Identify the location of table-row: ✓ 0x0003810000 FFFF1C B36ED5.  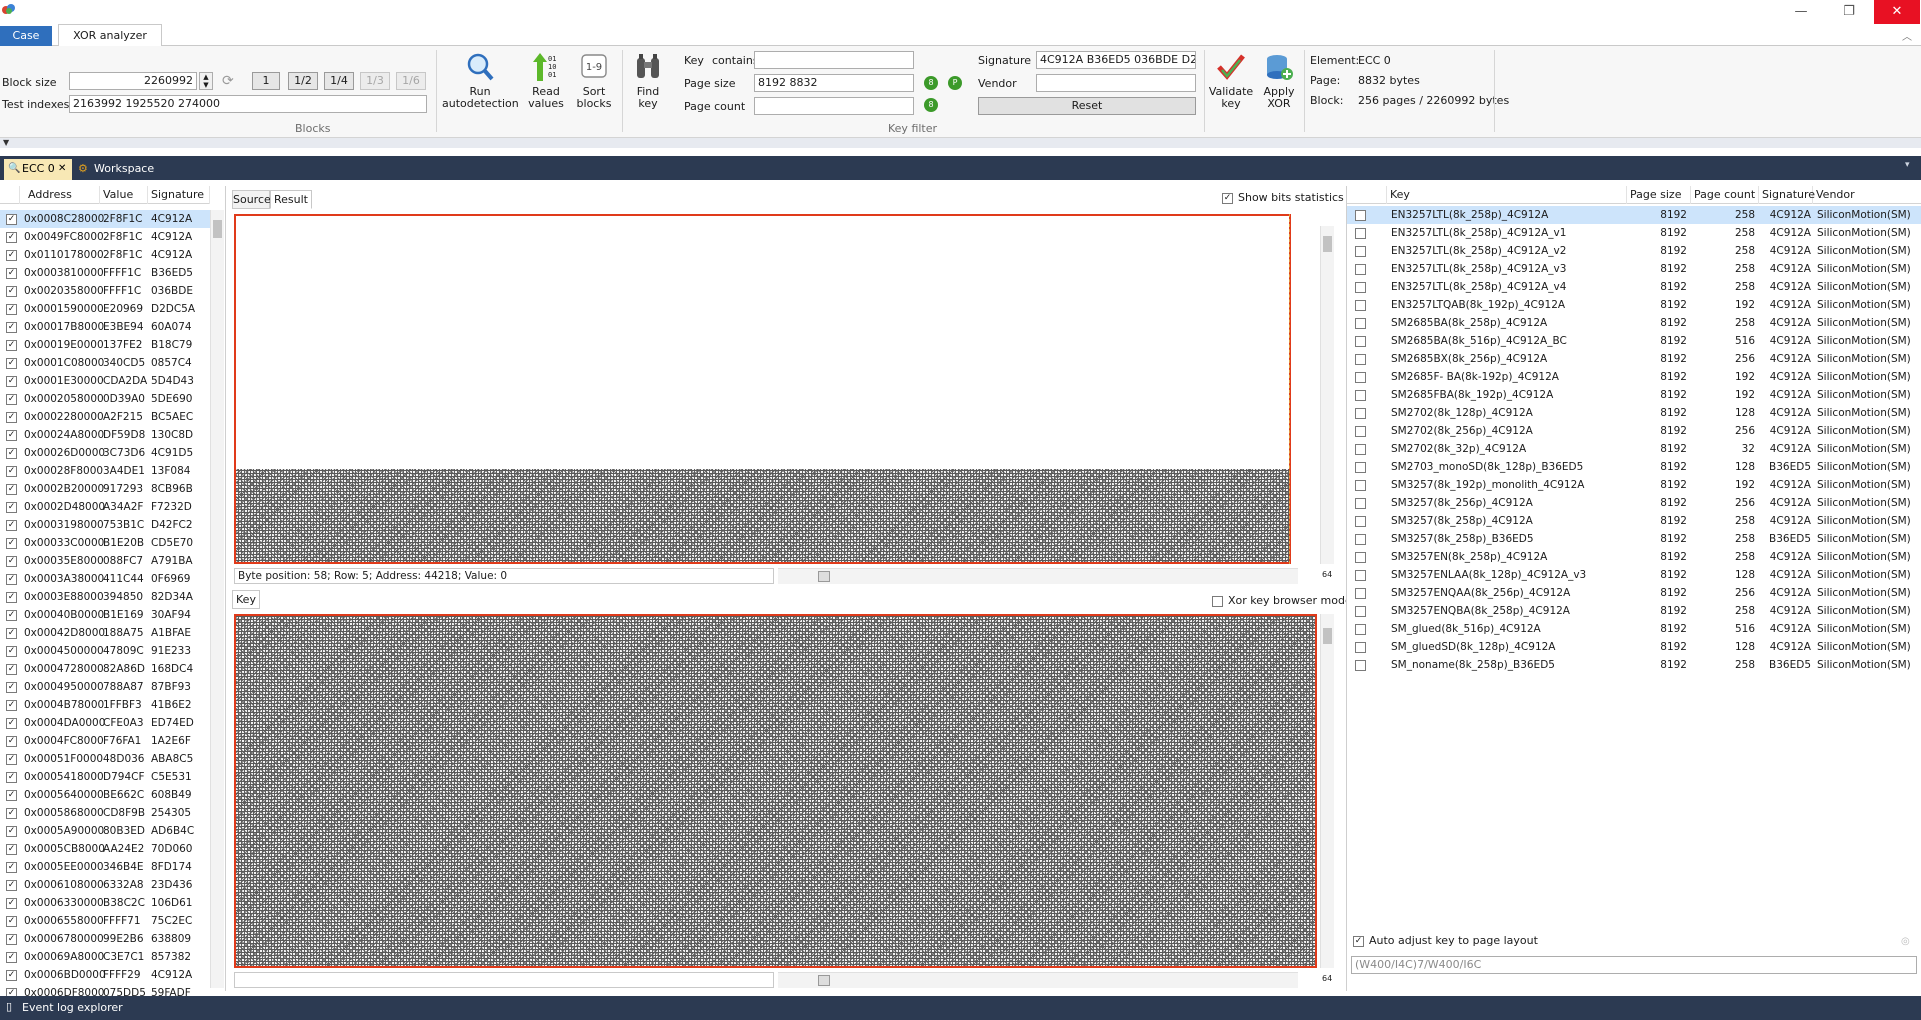
(105, 273).